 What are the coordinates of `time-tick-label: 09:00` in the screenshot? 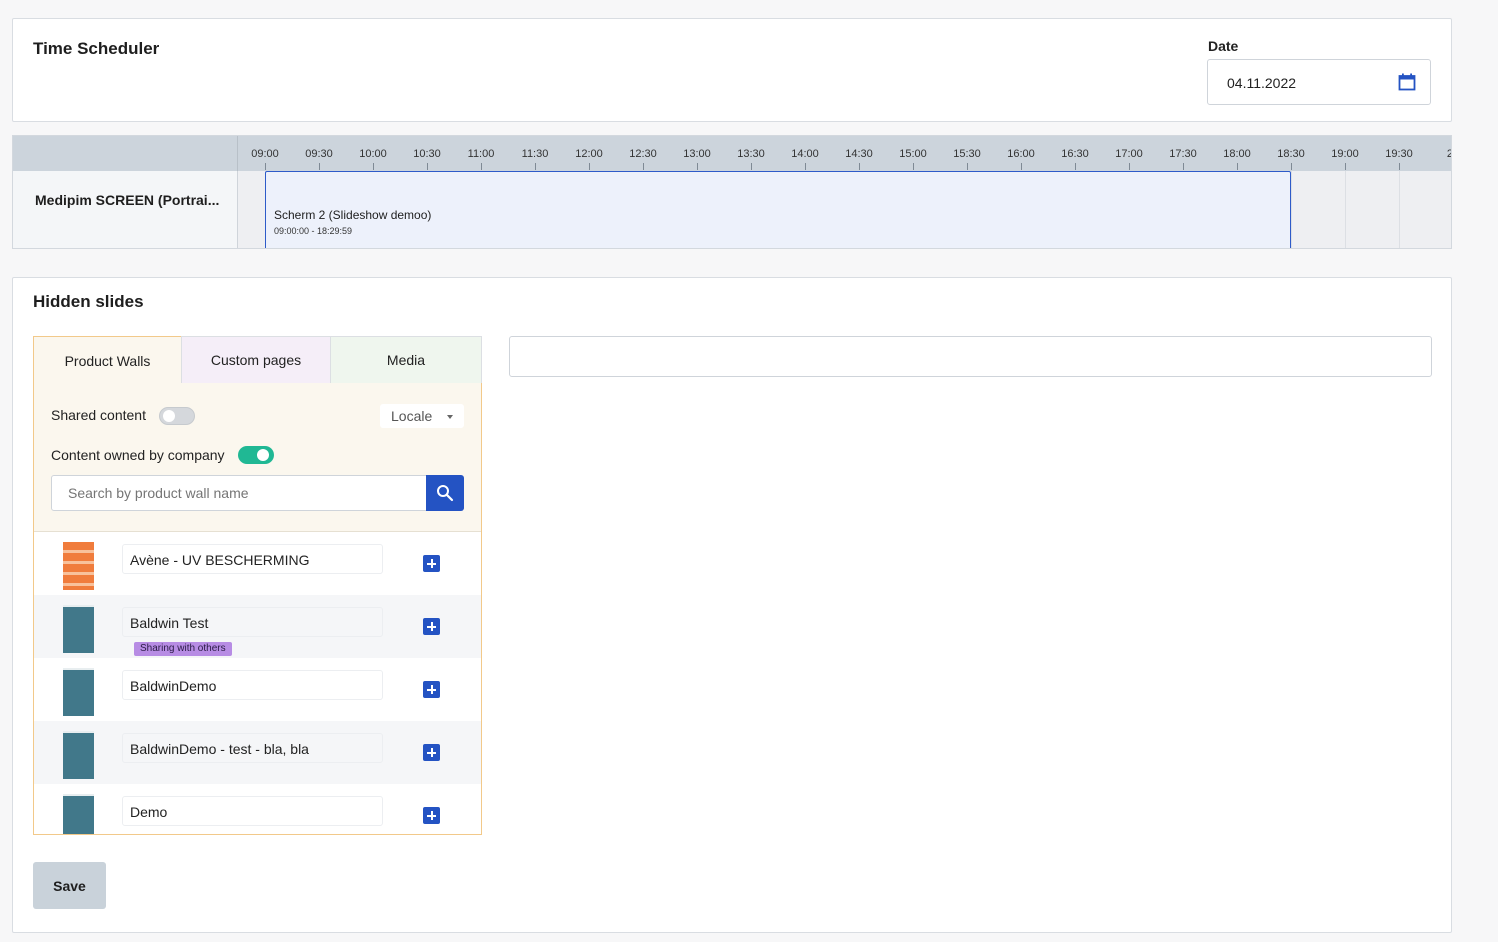 It's located at (265, 154).